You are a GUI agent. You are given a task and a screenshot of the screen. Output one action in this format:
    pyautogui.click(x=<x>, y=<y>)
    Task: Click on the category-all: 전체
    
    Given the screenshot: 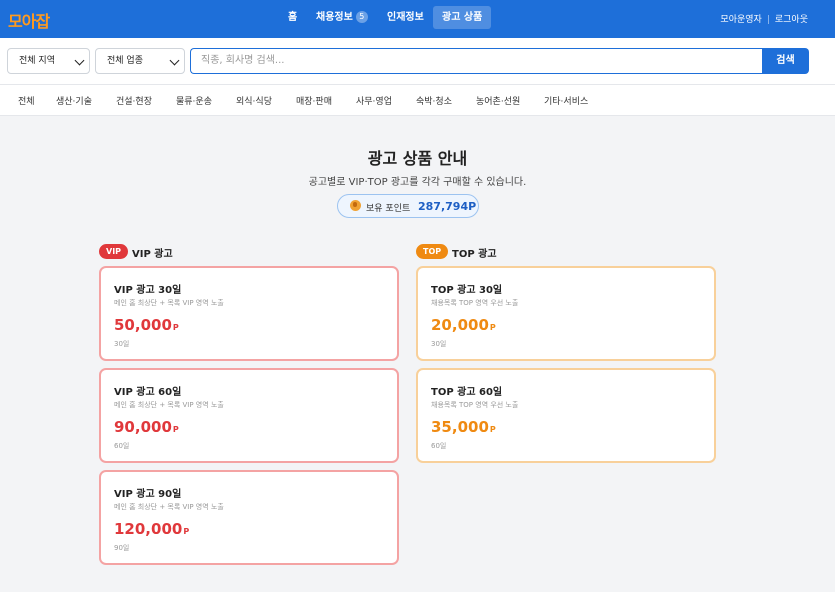 What is the action you would take?
    pyautogui.click(x=26, y=100)
    